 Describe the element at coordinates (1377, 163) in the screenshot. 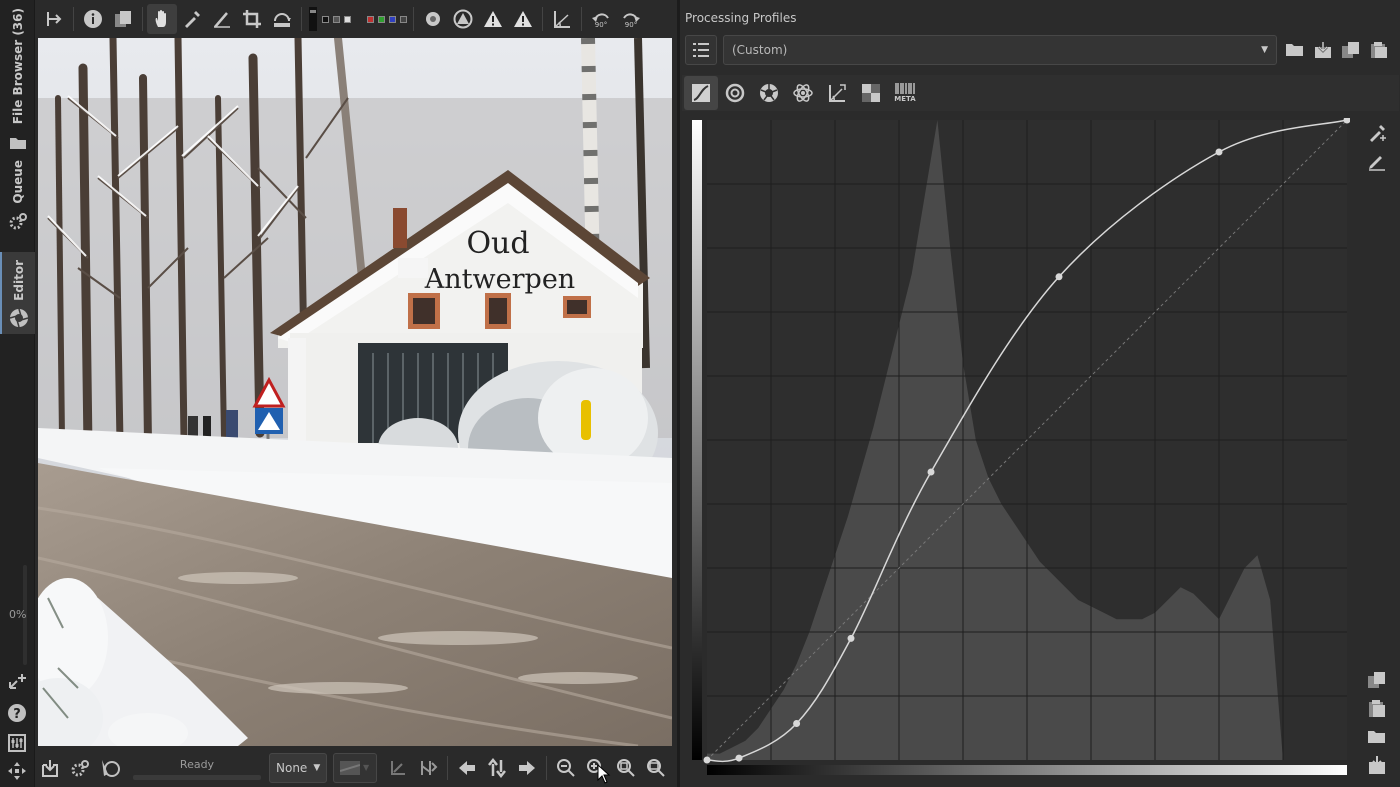

I see `pencil-icon` at that location.